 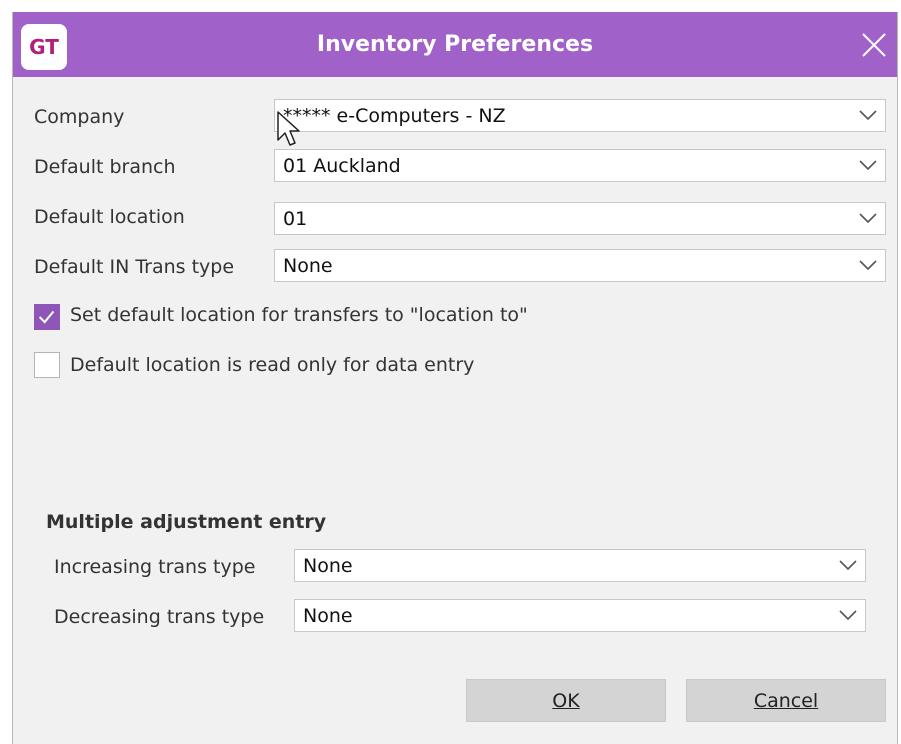 What do you see at coordinates (308, 266) in the screenshot?
I see `default-in-trans-type-value: None` at bounding box center [308, 266].